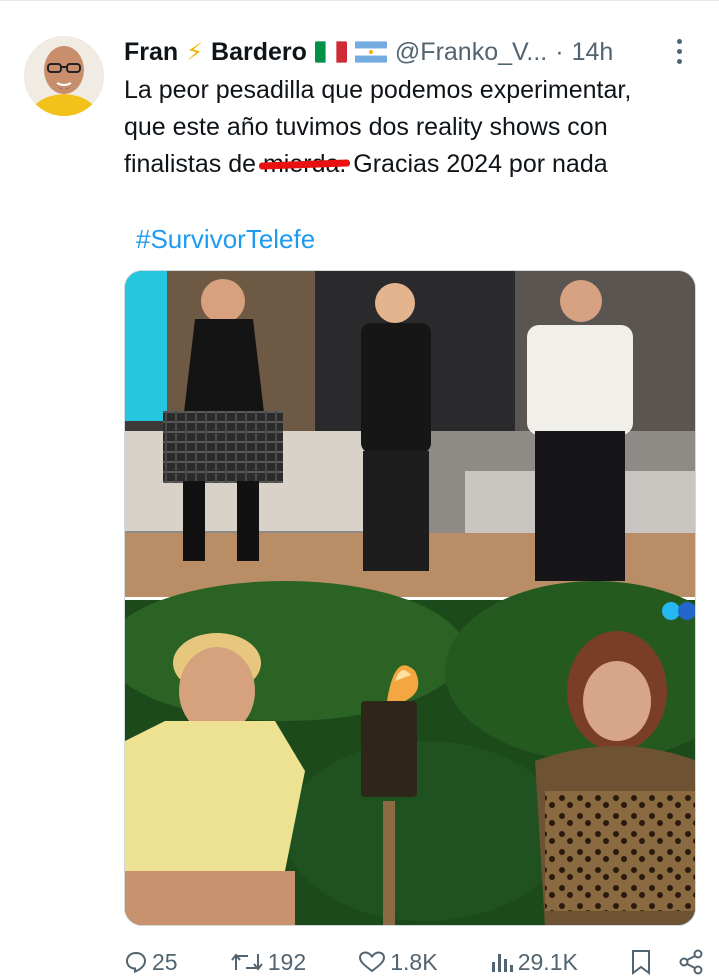  I want to click on reply-button: 25, so click(151, 962).